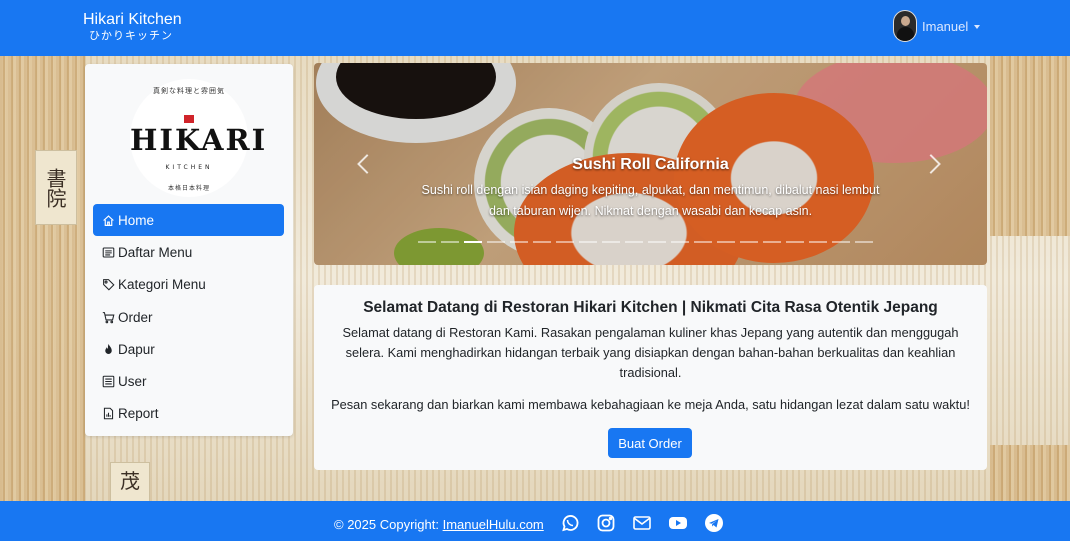 This screenshot has height=541, width=1070. I want to click on sidebar-item-label: Report, so click(138, 414).